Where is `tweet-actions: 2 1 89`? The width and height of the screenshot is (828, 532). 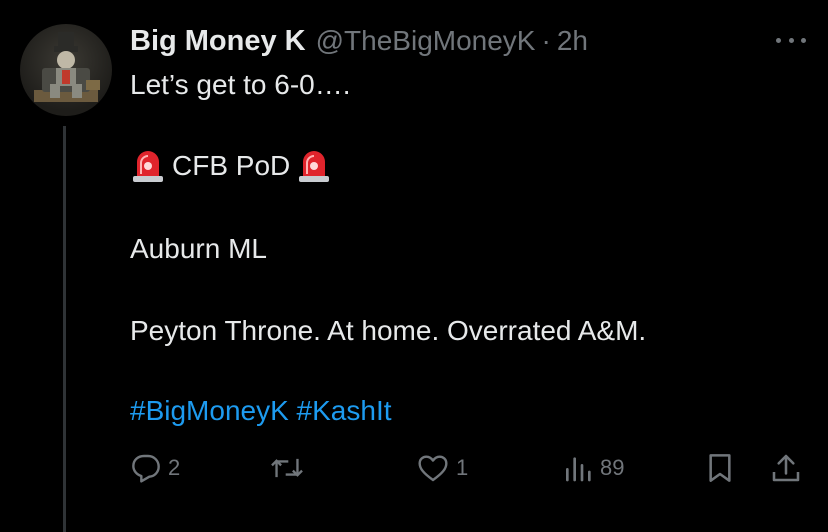
tweet-actions: 2 1 89 is located at coordinates (470, 468).